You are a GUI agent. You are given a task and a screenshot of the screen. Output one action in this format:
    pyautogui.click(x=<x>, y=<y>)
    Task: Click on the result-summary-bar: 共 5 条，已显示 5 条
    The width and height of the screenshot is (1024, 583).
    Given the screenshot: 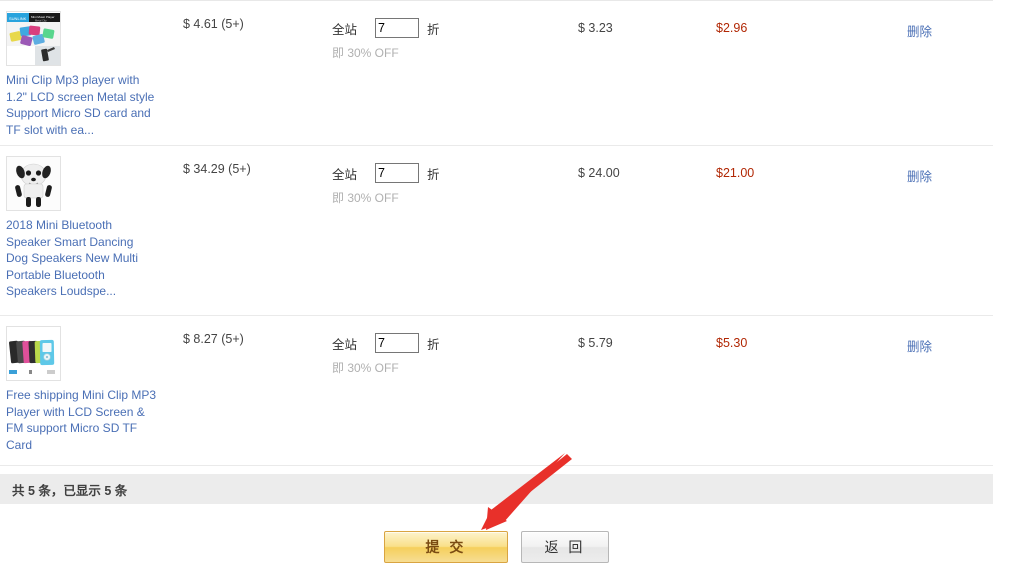 What is the action you would take?
    pyautogui.click(x=496, y=489)
    